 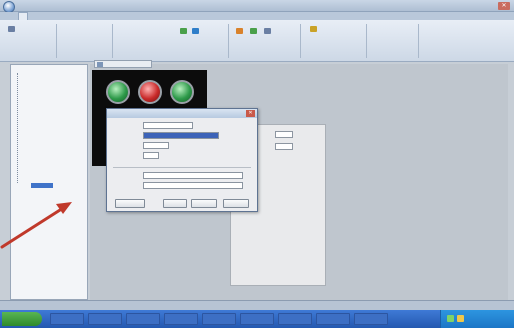 I want to click on dialog-separator, so click(x=182, y=167).